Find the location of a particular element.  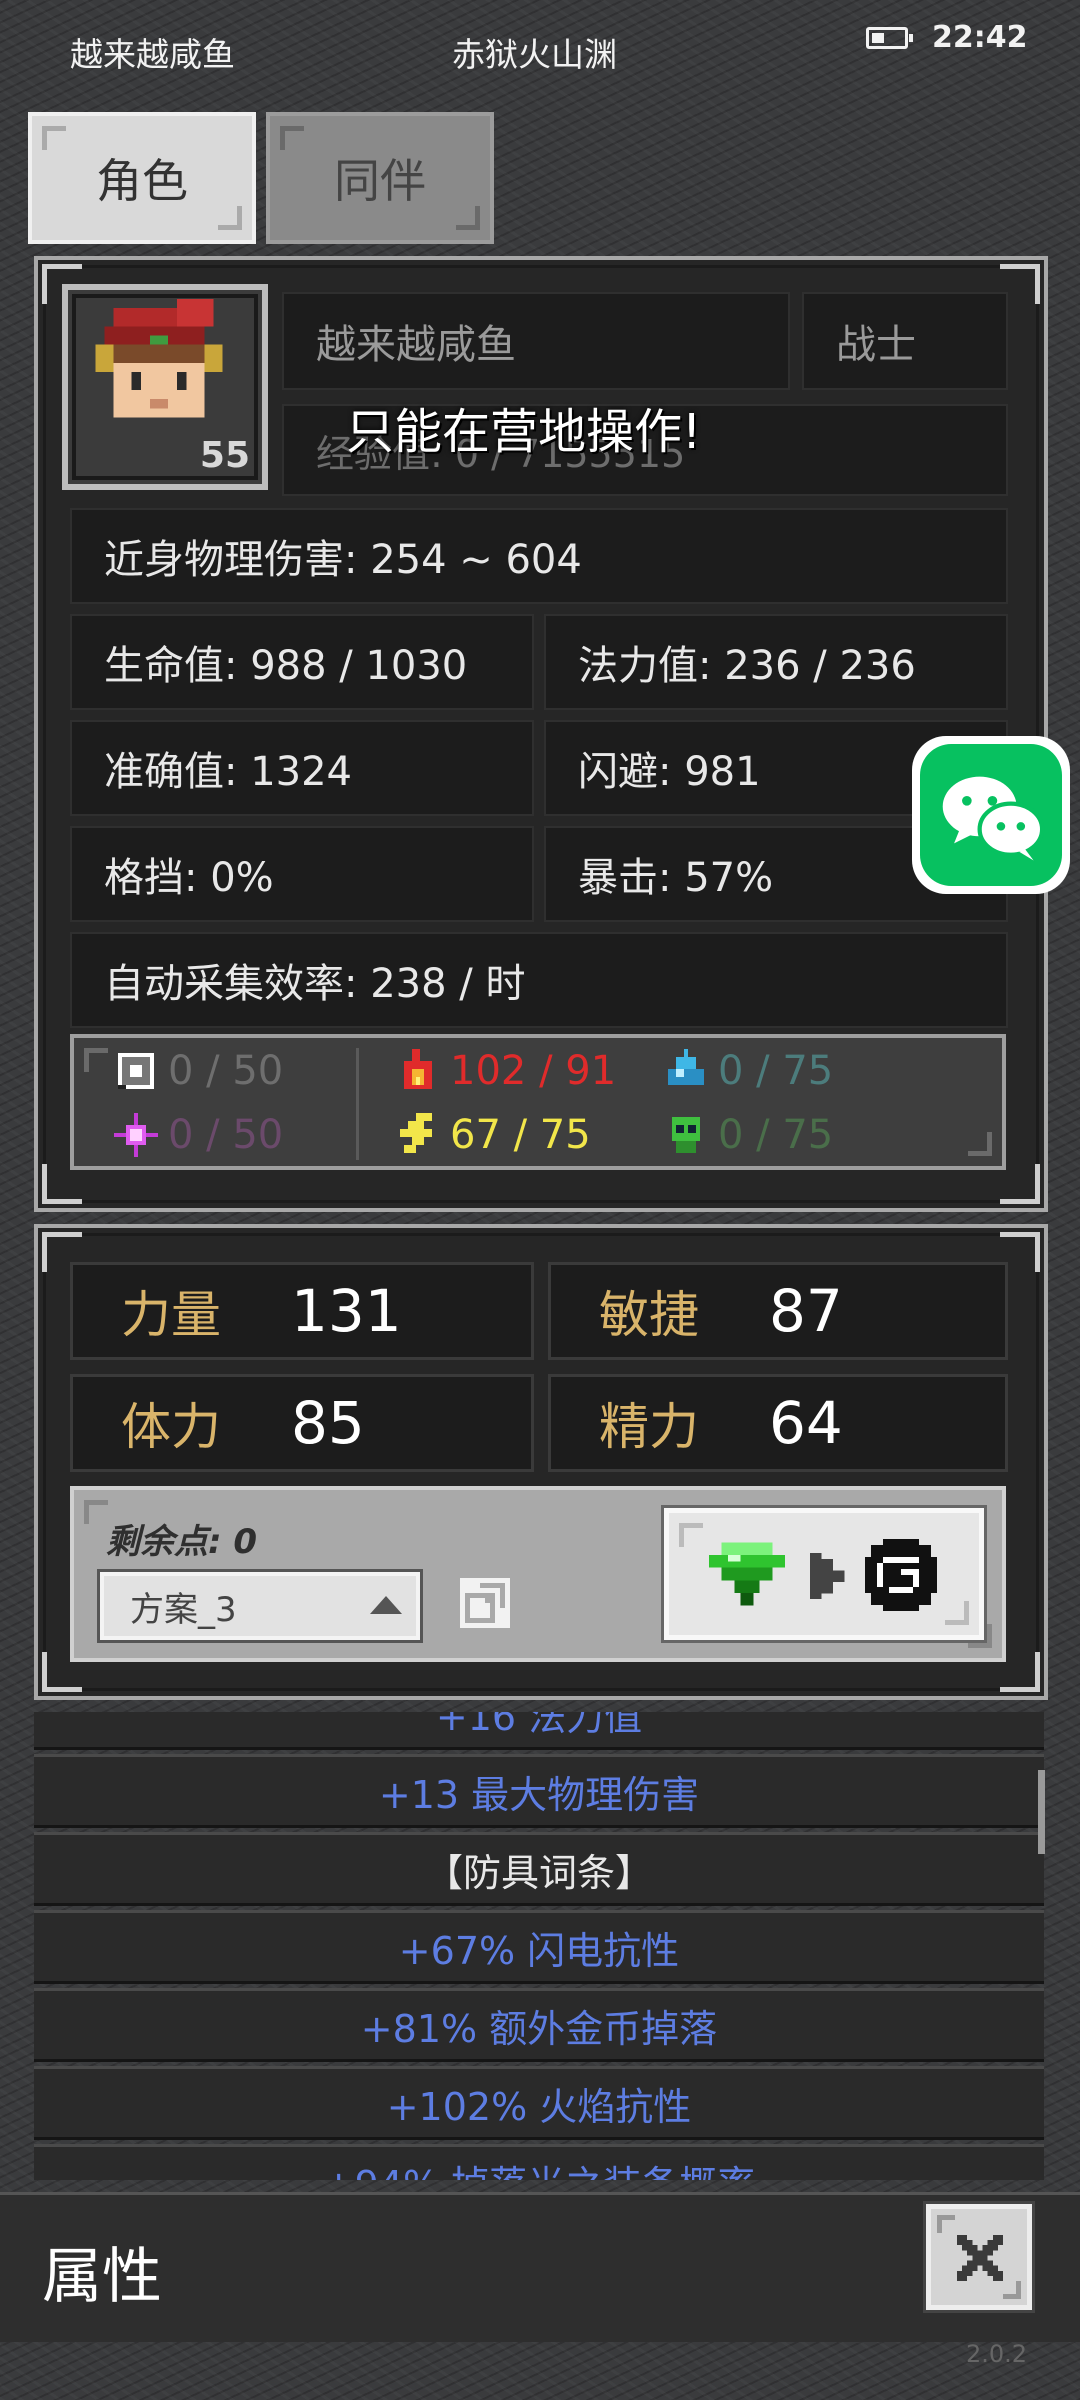

list-item: +94% 掉落光之装备概率 is located at coordinates (539, 2162).